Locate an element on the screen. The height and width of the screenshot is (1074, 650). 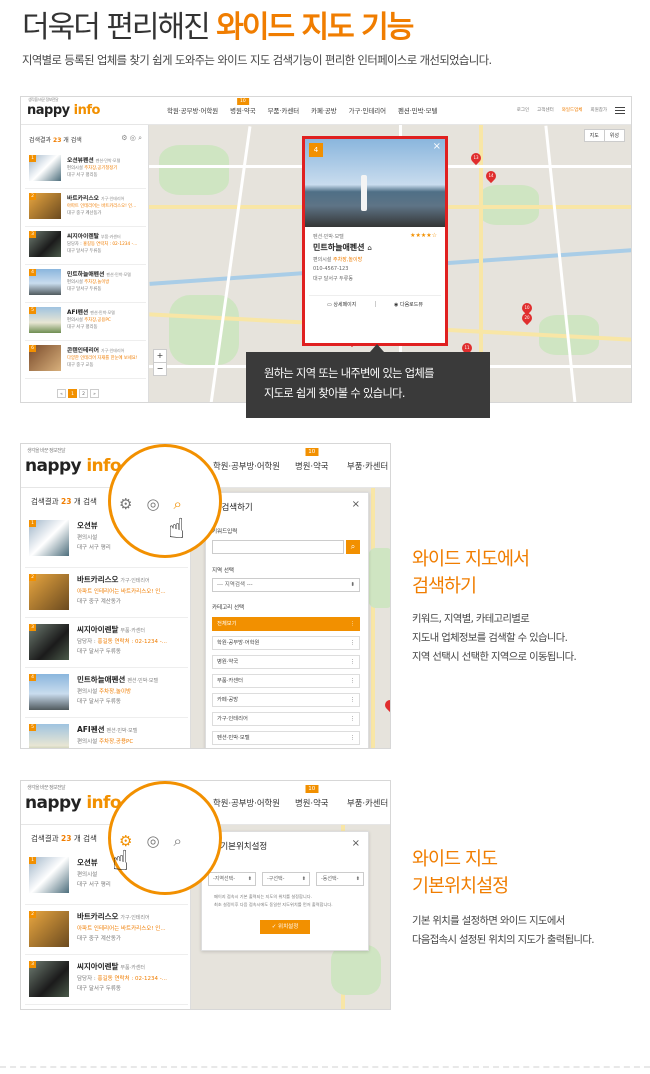
map-marker: 14 is located at coordinates (491, 176).